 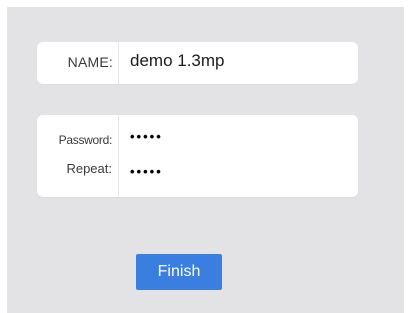 I want to click on password-field: •••••, so click(x=230, y=136).